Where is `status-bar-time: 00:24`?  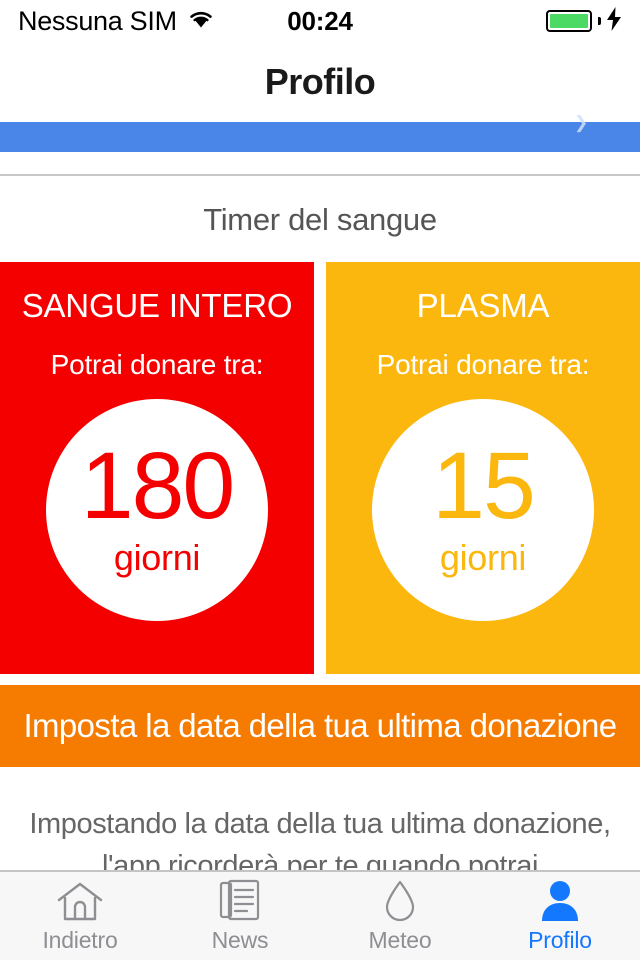 status-bar-time: 00:24 is located at coordinates (320, 20).